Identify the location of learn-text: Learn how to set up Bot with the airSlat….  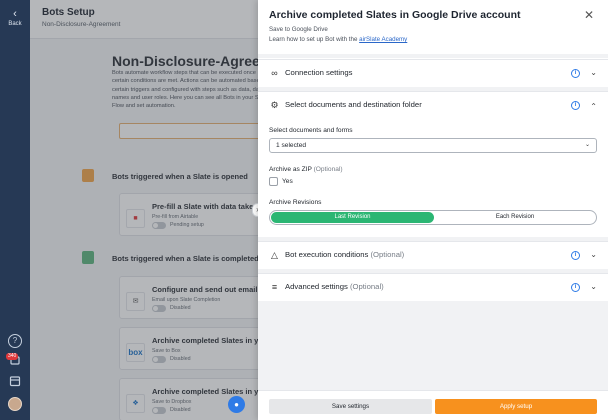
(433, 39).